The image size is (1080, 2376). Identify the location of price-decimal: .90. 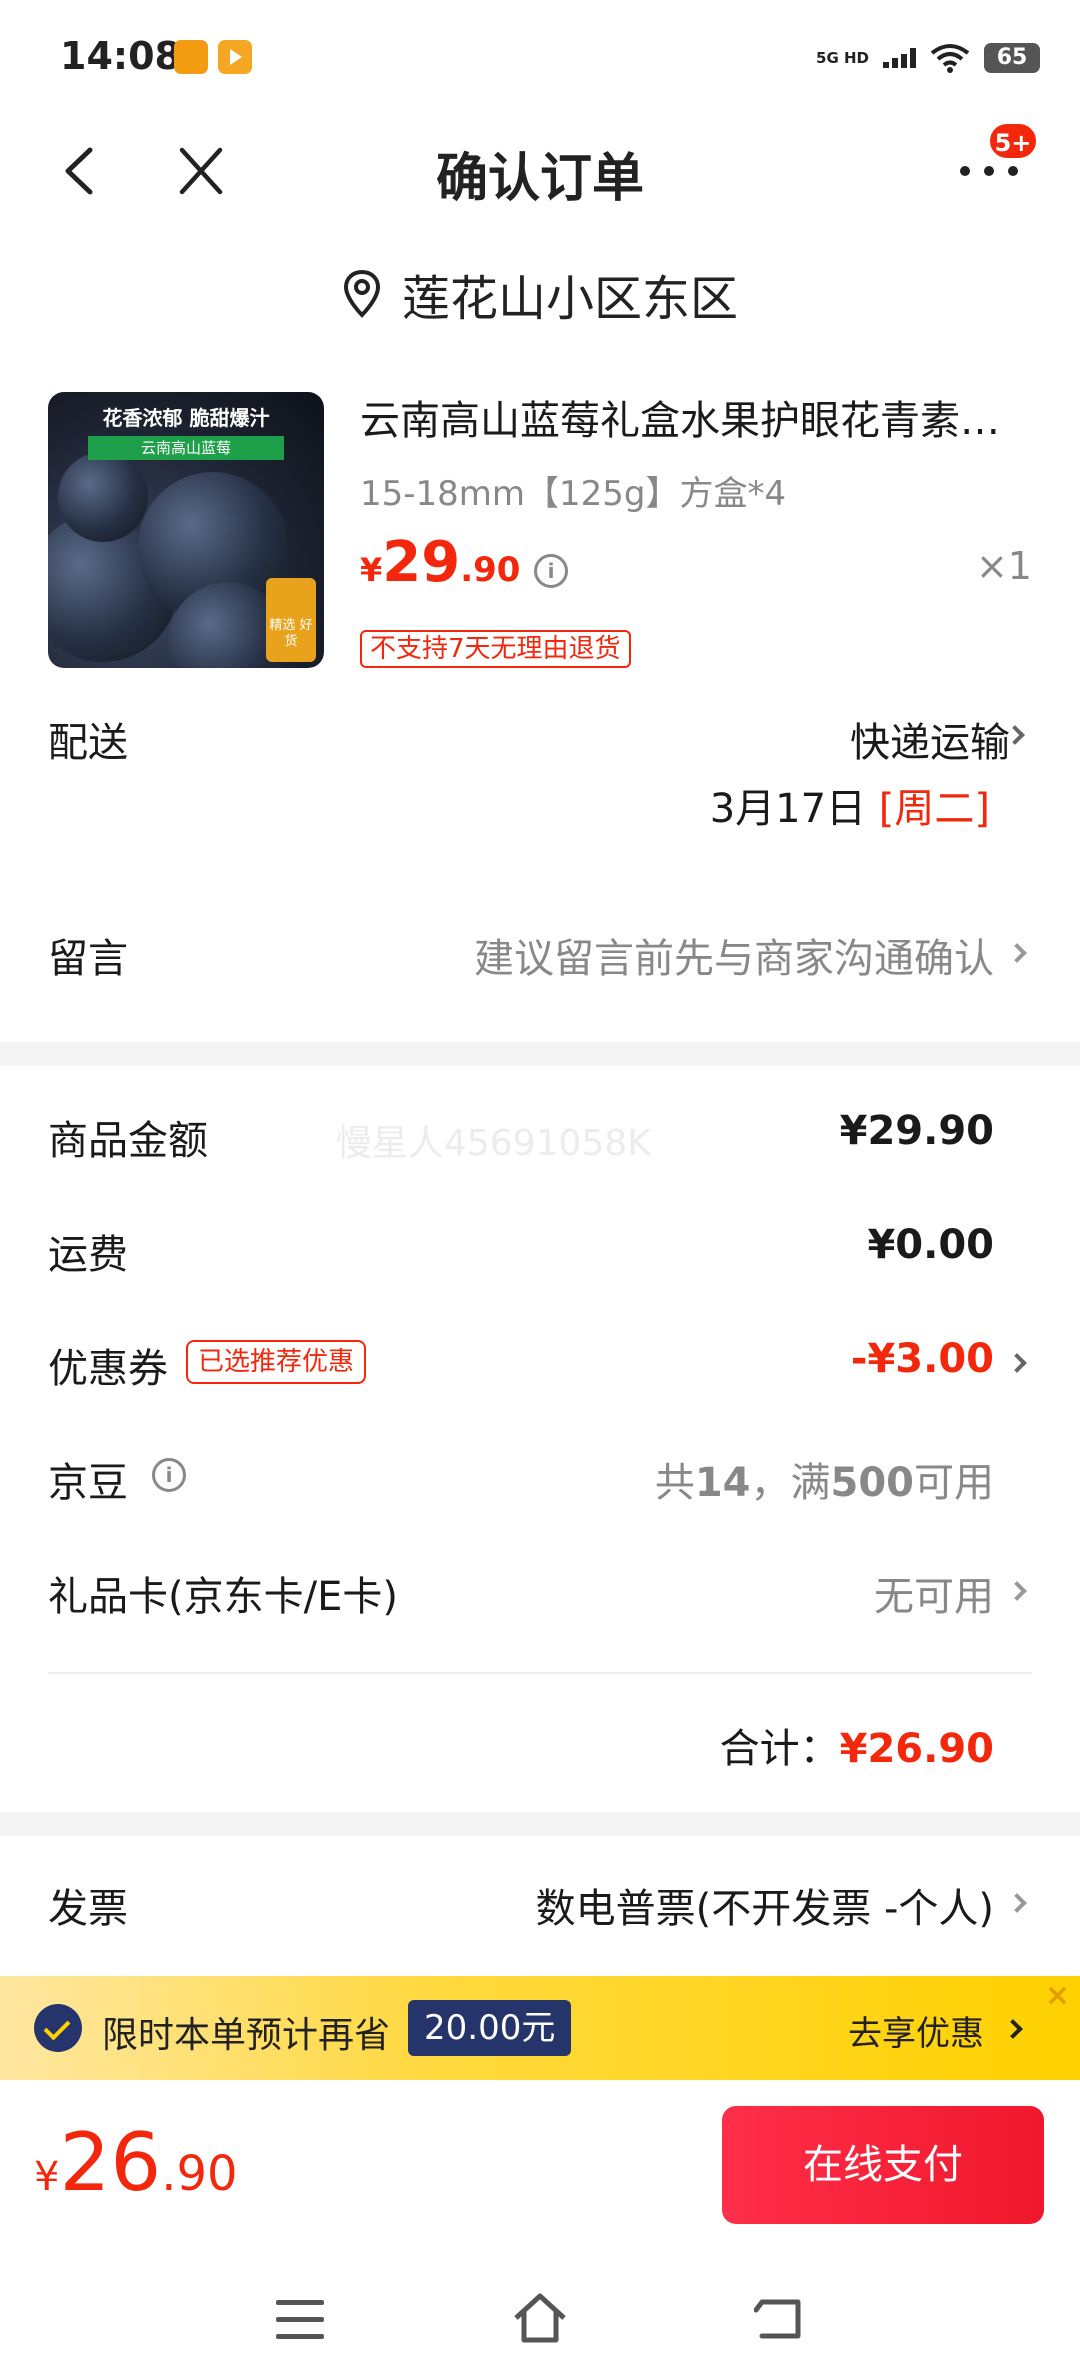
(490, 570).